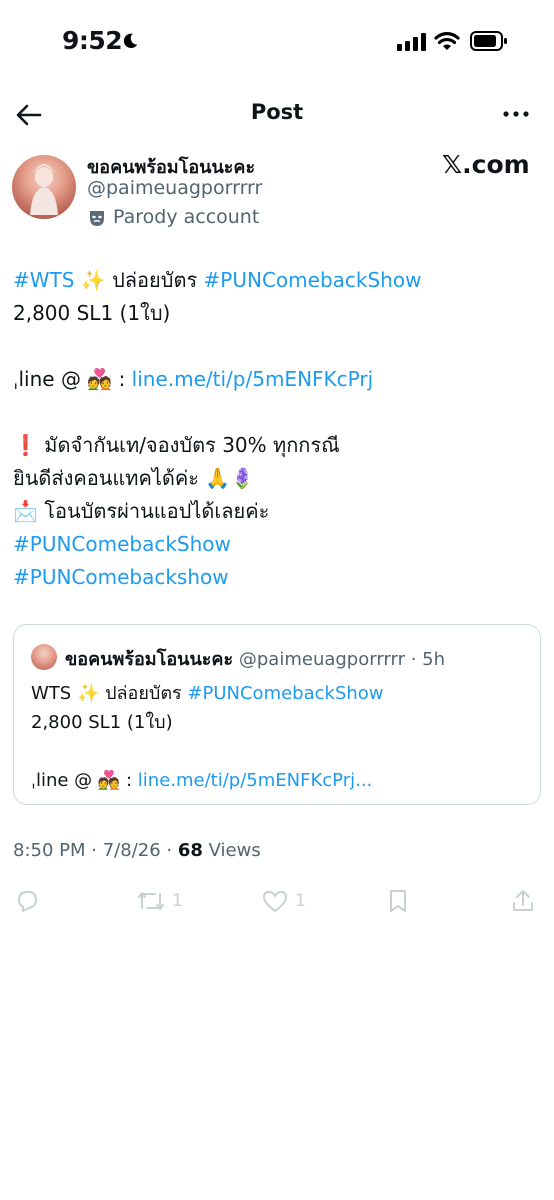 Image resolution: width=554 pixels, height=1200 pixels. What do you see at coordinates (278, 511) in the screenshot?
I see `tweet-line: 📩 โอนบัตรผ่านแอปได้เลยค่ะ` at bounding box center [278, 511].